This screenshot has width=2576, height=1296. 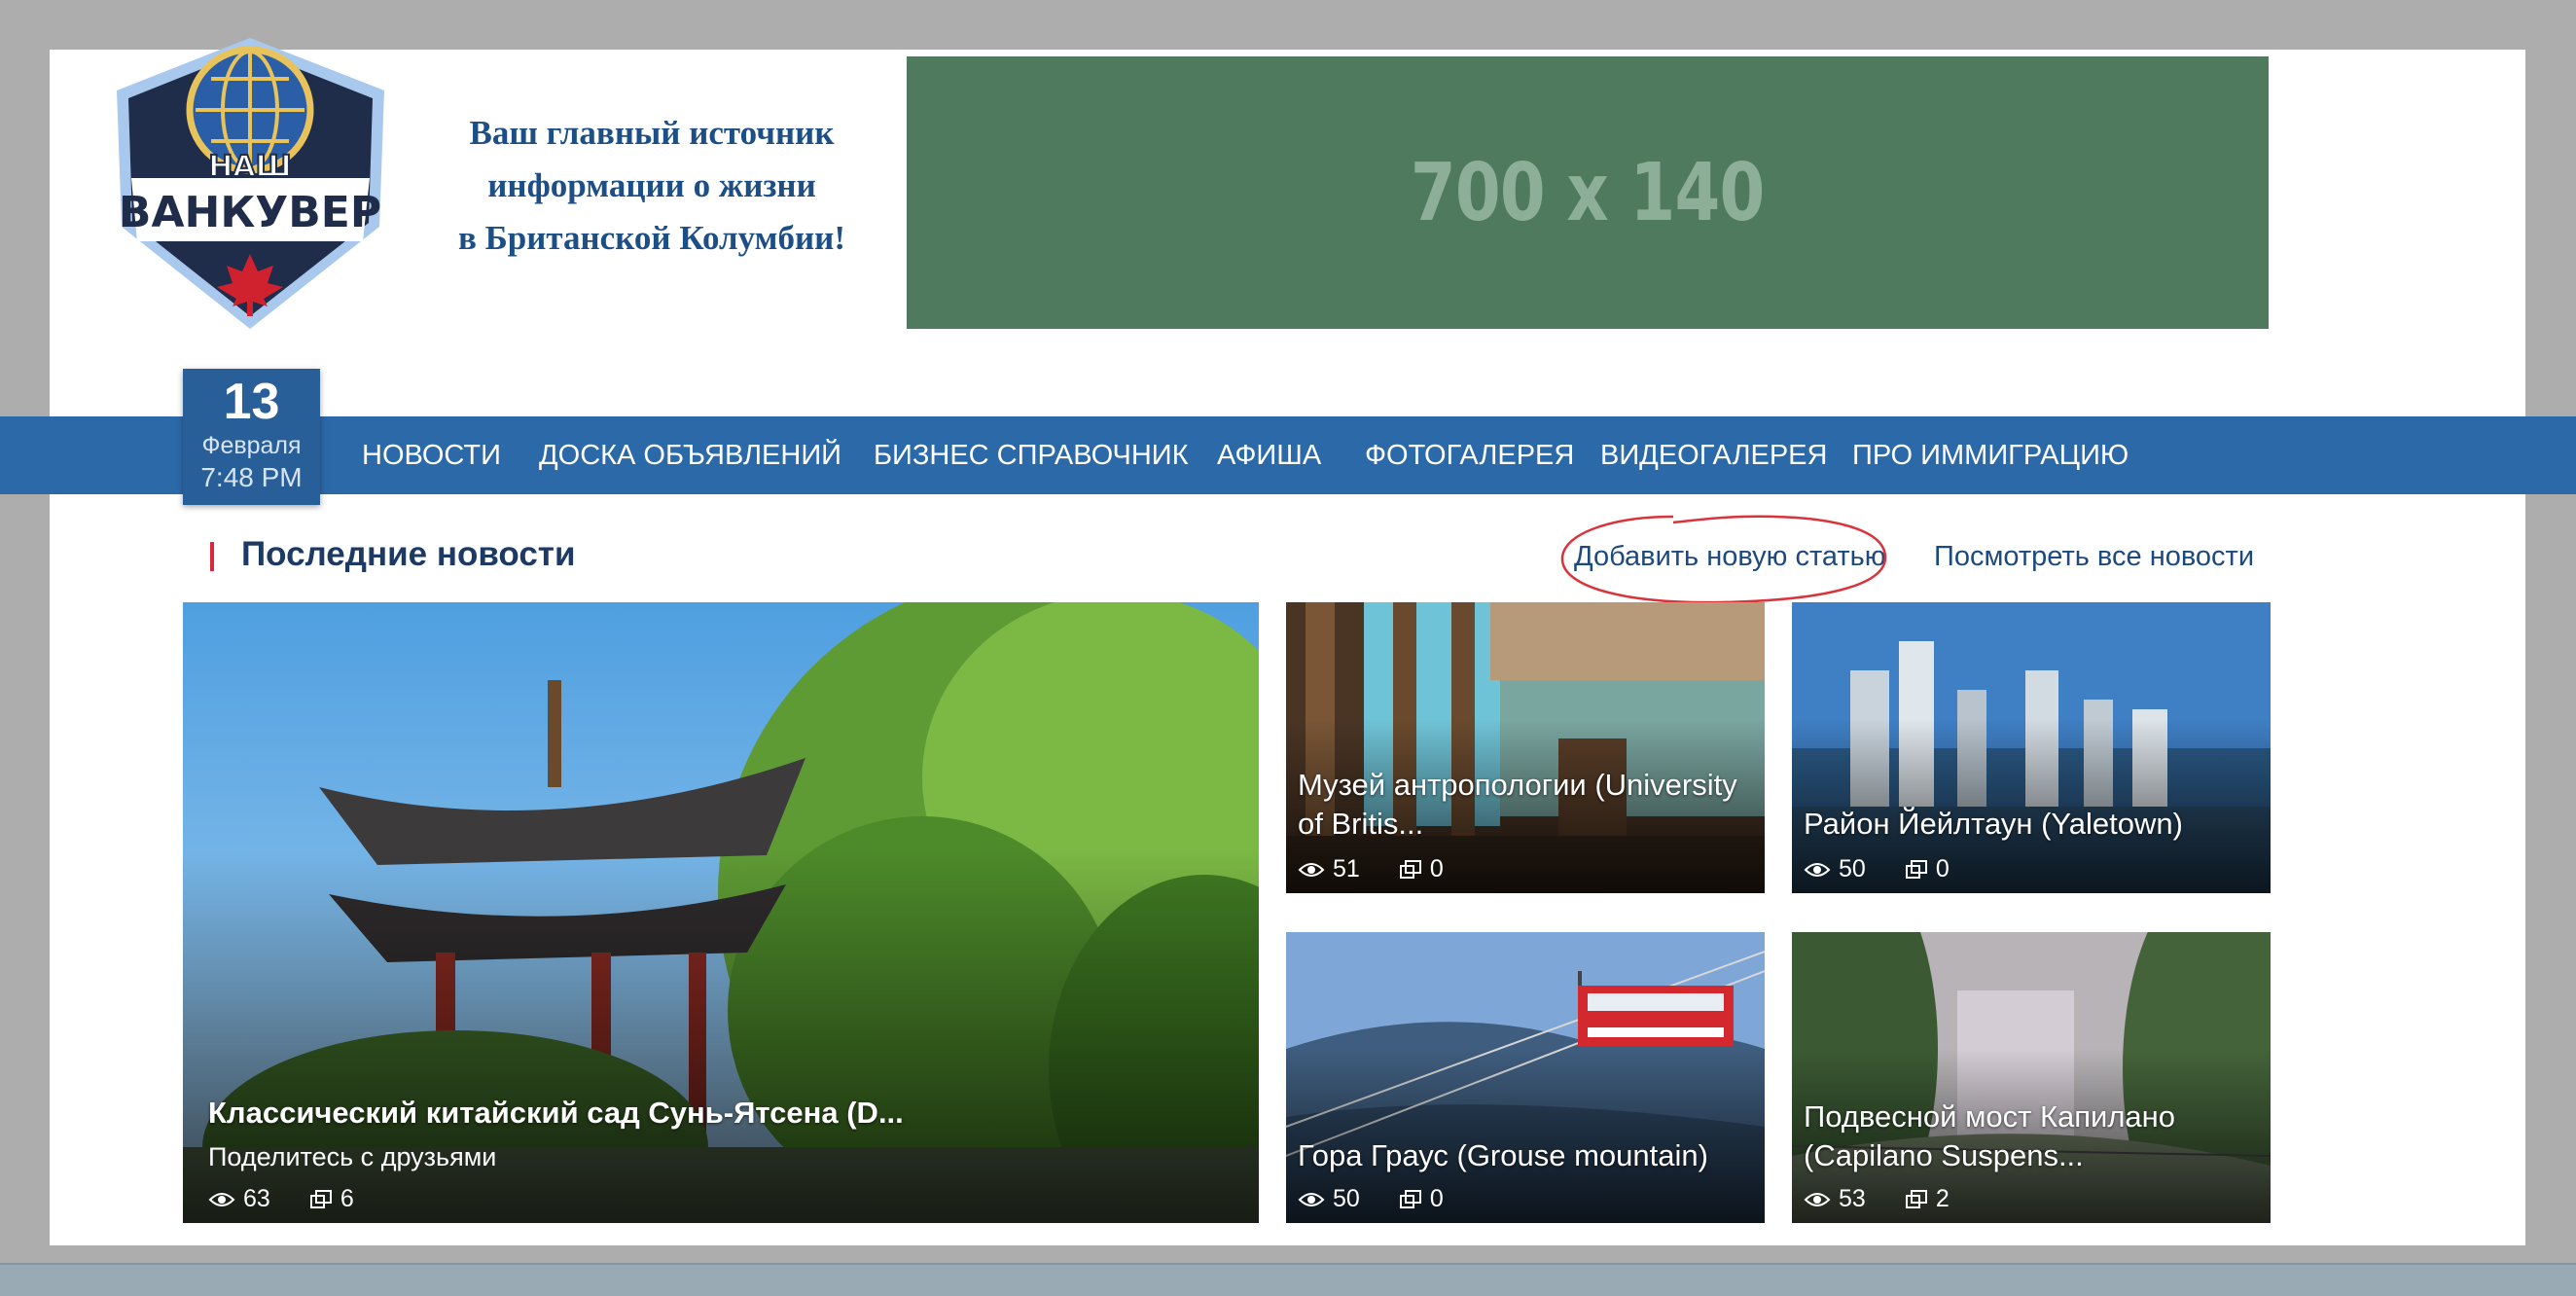 I want to click on view-all-news-link: Посмотреть все новости, so click(x=2094, y=557).